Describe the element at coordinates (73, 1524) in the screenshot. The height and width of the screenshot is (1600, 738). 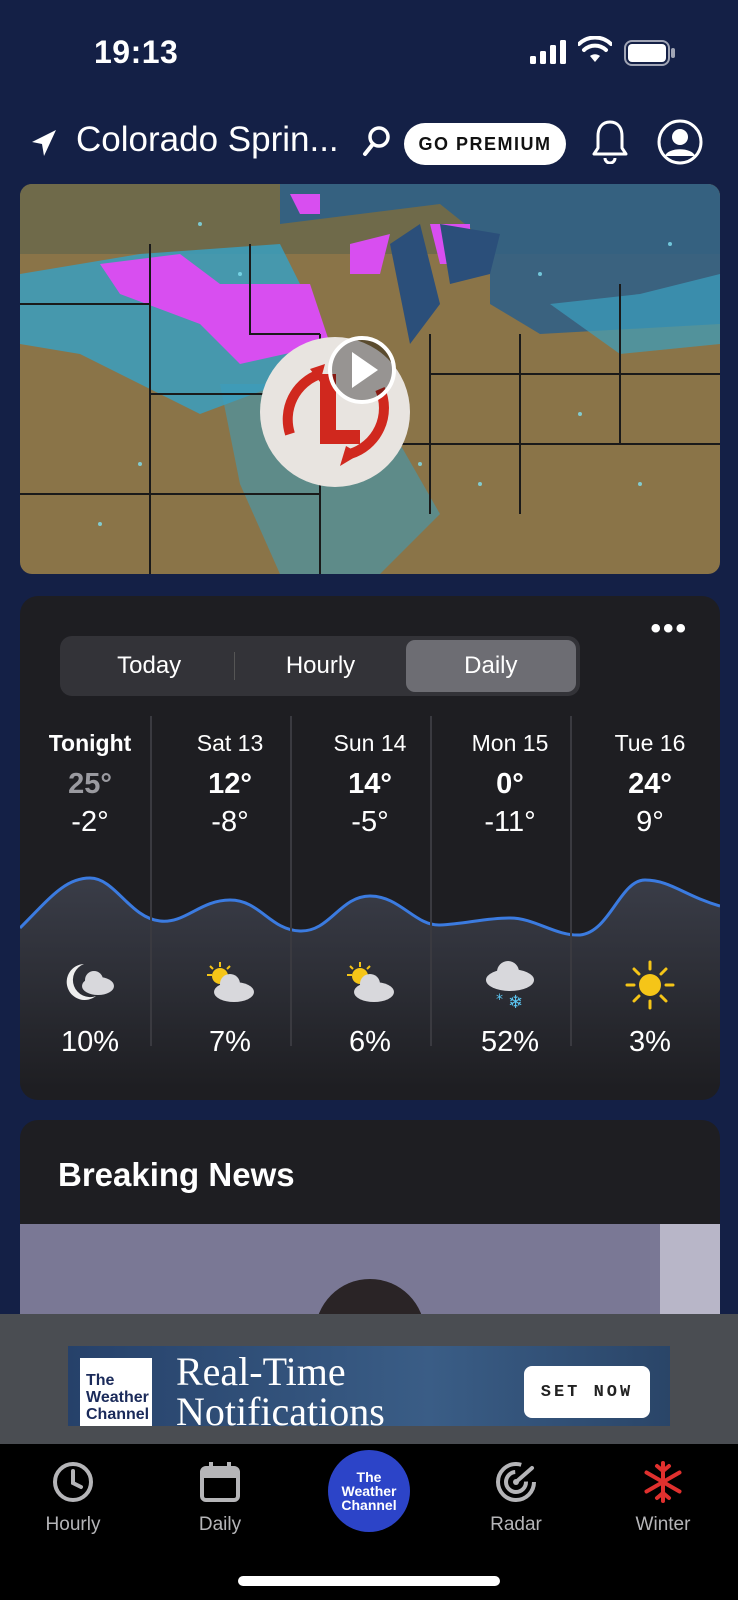
I see `nav-label: Hourly` at that location.